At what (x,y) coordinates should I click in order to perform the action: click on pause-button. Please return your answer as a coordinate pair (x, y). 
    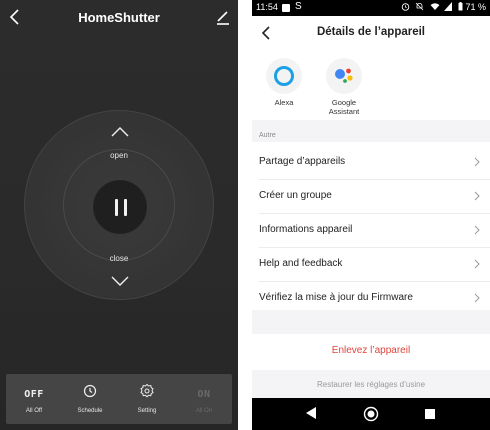
    Looking at the image, I should click on (120, 207).